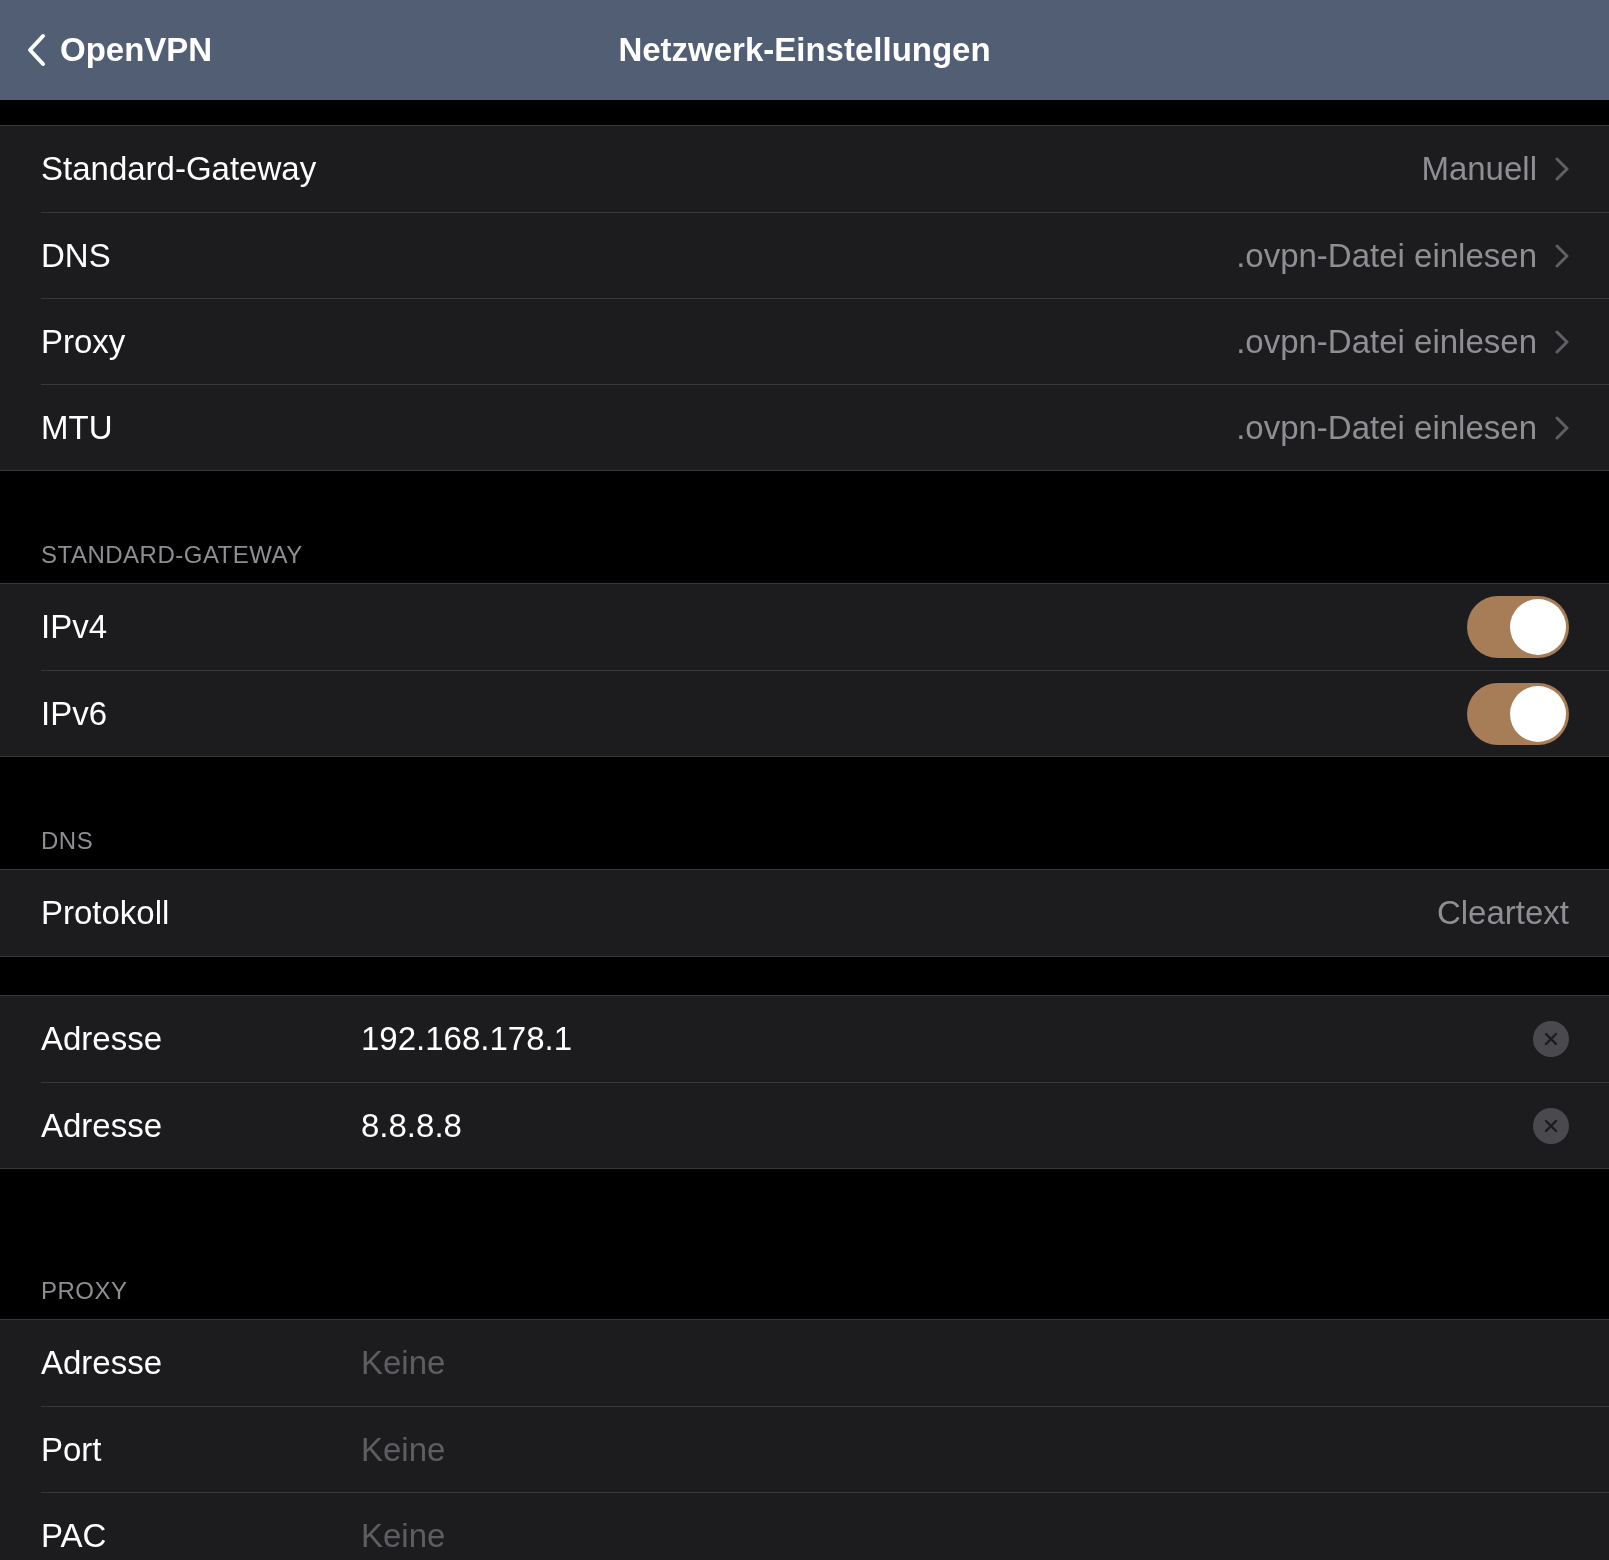  What do you see at coordinates (179, 169) in the screenshot?
I see `row-label: Standard-Gateway` at bounding box center [179, 169].